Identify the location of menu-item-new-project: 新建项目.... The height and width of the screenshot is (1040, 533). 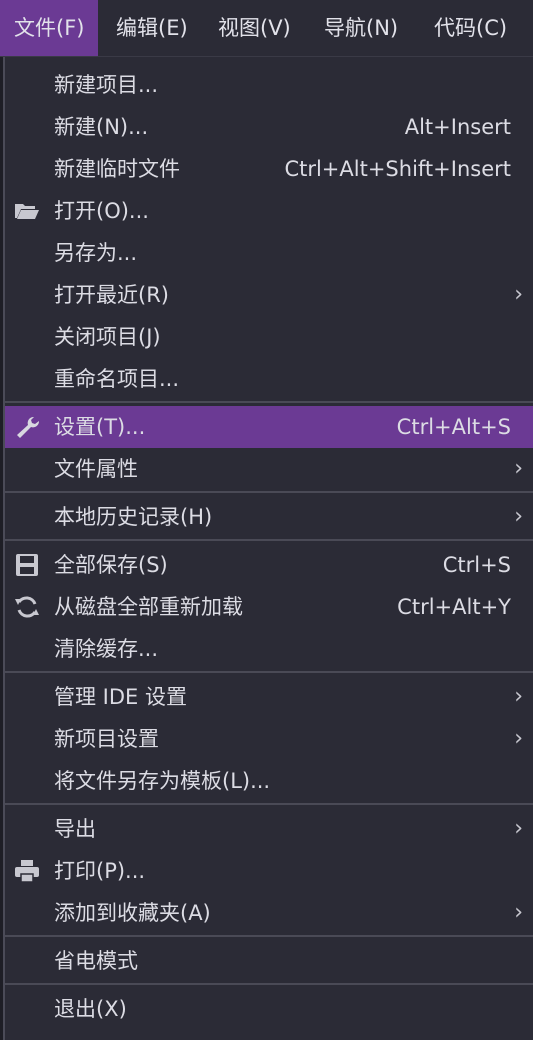
(269, 85).